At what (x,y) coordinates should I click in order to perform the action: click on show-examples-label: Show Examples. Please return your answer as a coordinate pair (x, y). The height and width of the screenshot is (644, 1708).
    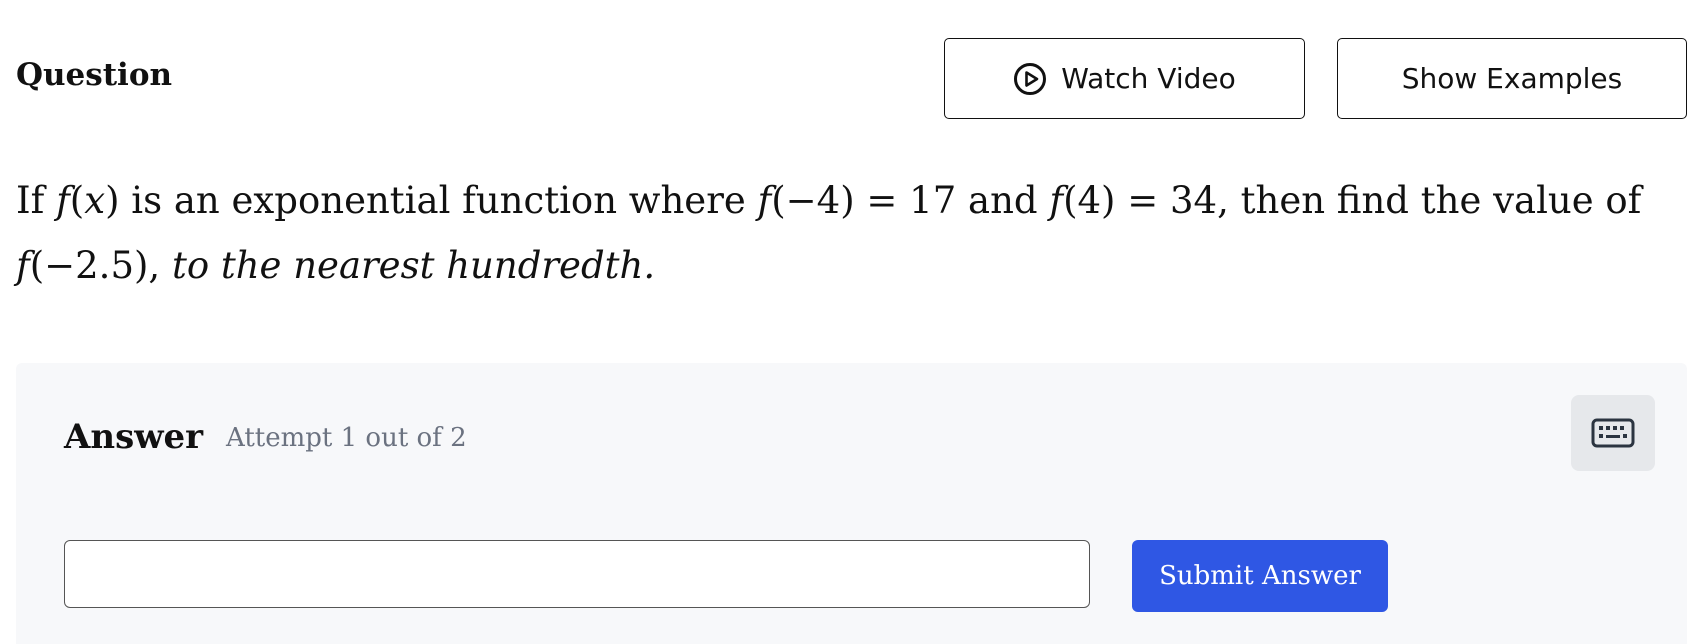
    Looking at the image, I should click on (1512, 78).